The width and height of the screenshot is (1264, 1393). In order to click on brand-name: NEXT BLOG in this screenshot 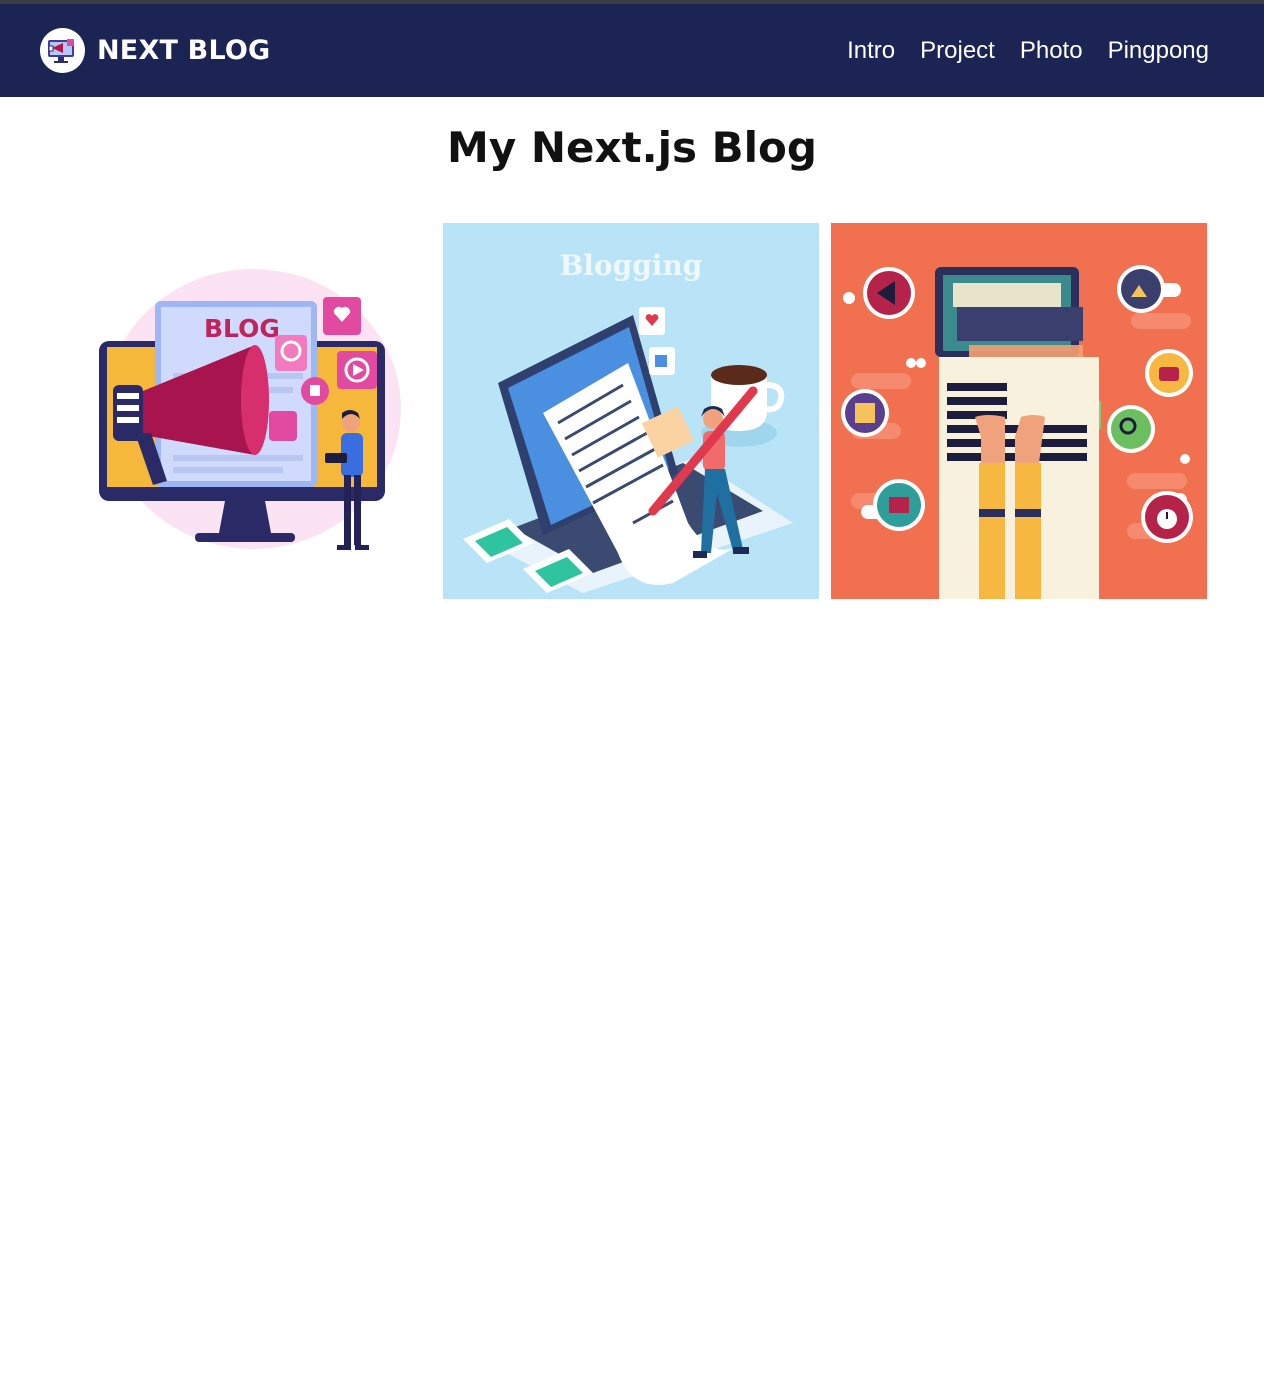, I will do `click(184, 50)`.